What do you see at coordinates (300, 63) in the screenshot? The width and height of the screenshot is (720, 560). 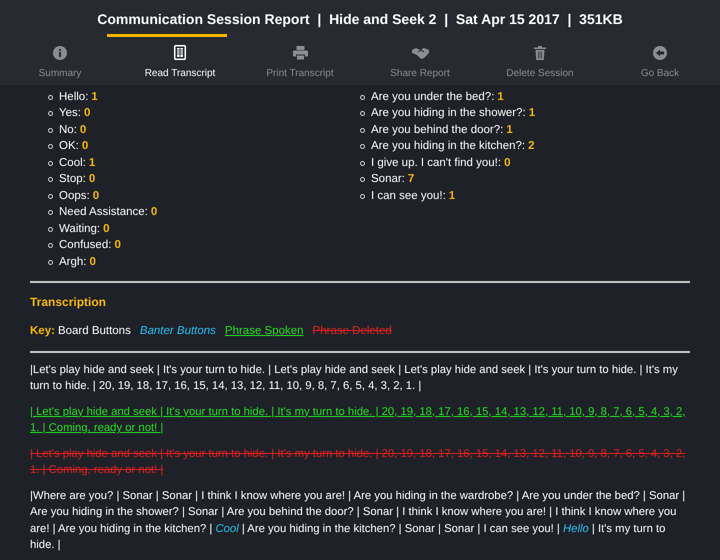 I see `toolbar-tab: Print Transcript` at bounding box center [300, 63].